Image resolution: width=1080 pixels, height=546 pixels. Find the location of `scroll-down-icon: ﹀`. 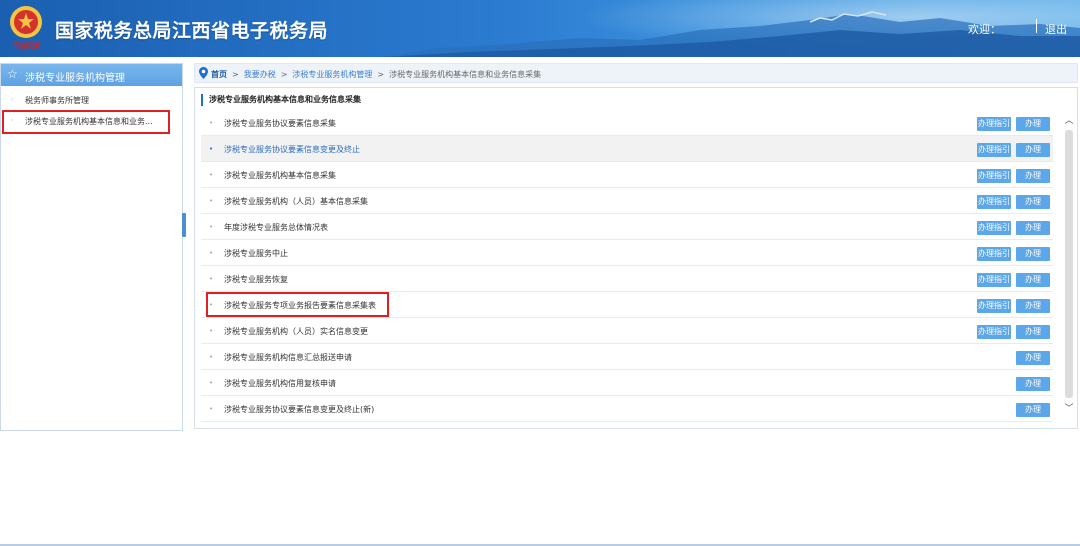

scroll-down-icon: ﹀ is located at coordinates (1069, 409).